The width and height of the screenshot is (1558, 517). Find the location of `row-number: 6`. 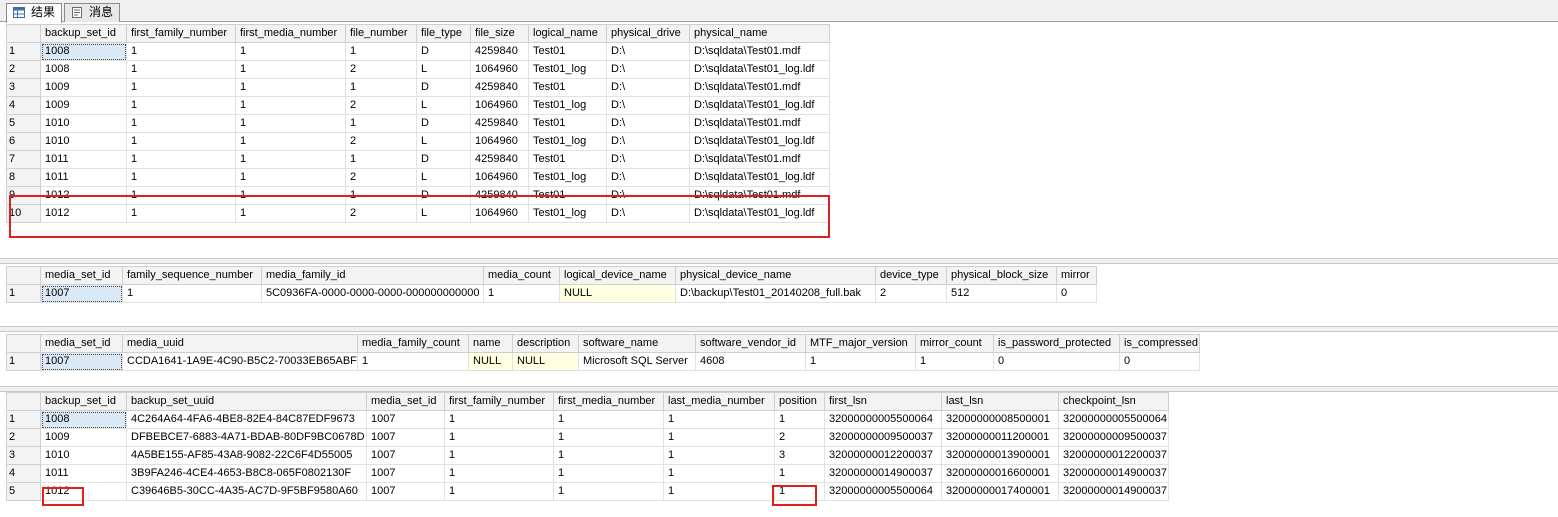

row-number: 6 is located at coordinates (23, 141).